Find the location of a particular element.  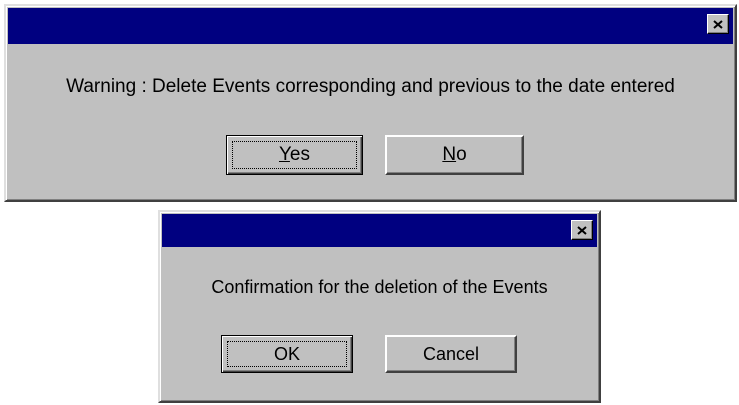

warning-dialog-titlebar is located at coordinates (370, 26).